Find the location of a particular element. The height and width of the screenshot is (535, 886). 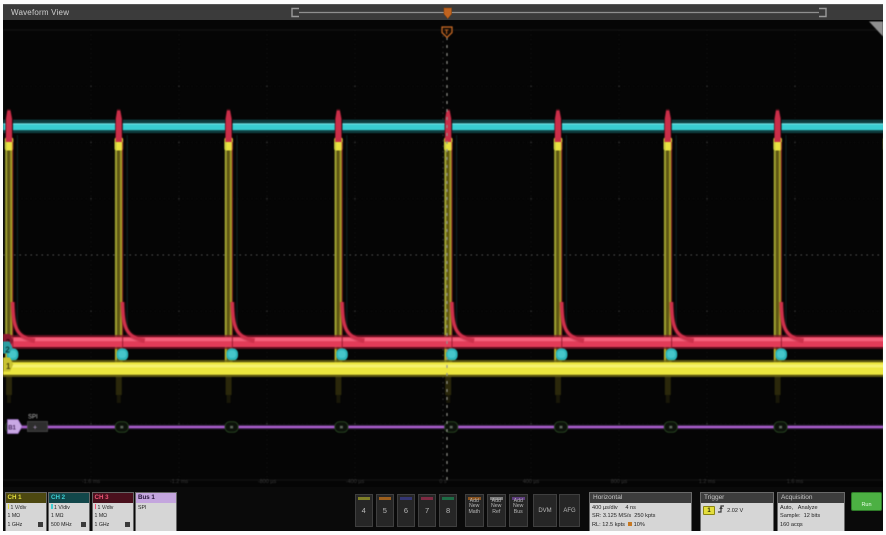

svg-text: 400 µs is located at coordinates (531, 482).